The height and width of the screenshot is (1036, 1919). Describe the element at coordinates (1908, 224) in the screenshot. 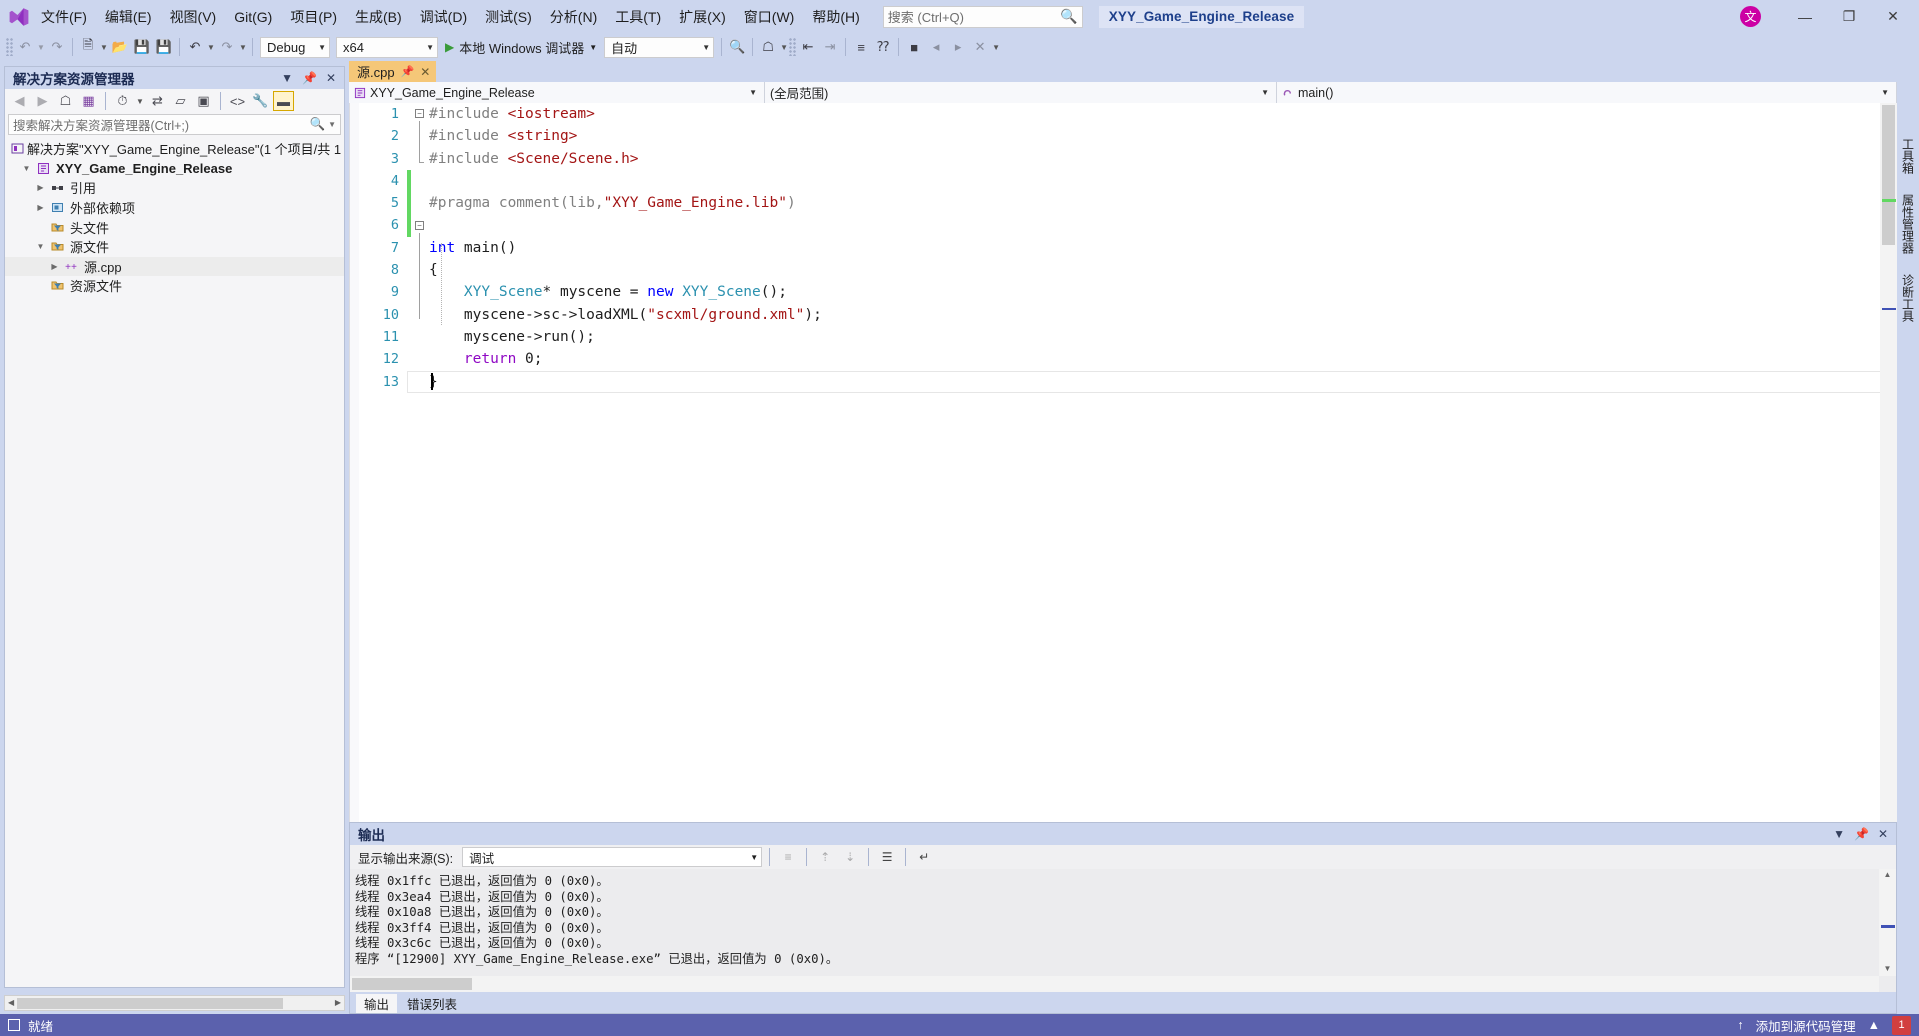

I see `vtab-property-manager: 属性管理器` at that location.